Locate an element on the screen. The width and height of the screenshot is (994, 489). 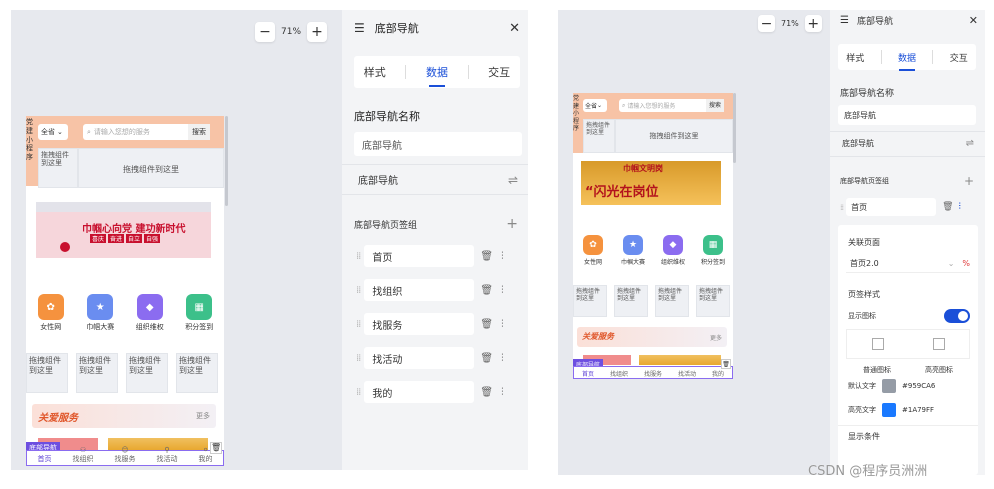
show-icon-toggle is located at coordinates (957, 316).